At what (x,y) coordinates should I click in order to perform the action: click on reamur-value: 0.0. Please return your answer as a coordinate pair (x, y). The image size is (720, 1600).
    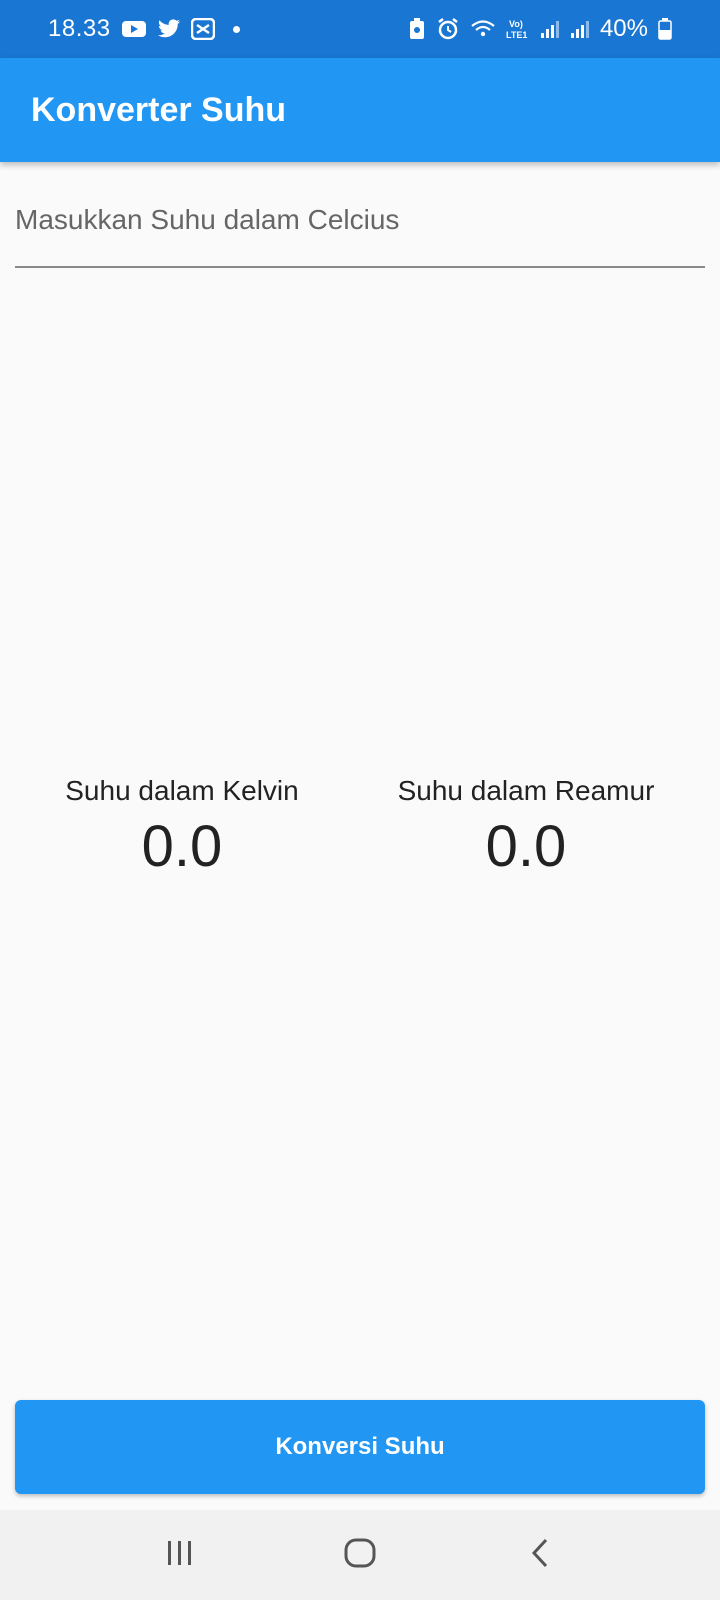
    Looking at the image, I should click on (526, 846).